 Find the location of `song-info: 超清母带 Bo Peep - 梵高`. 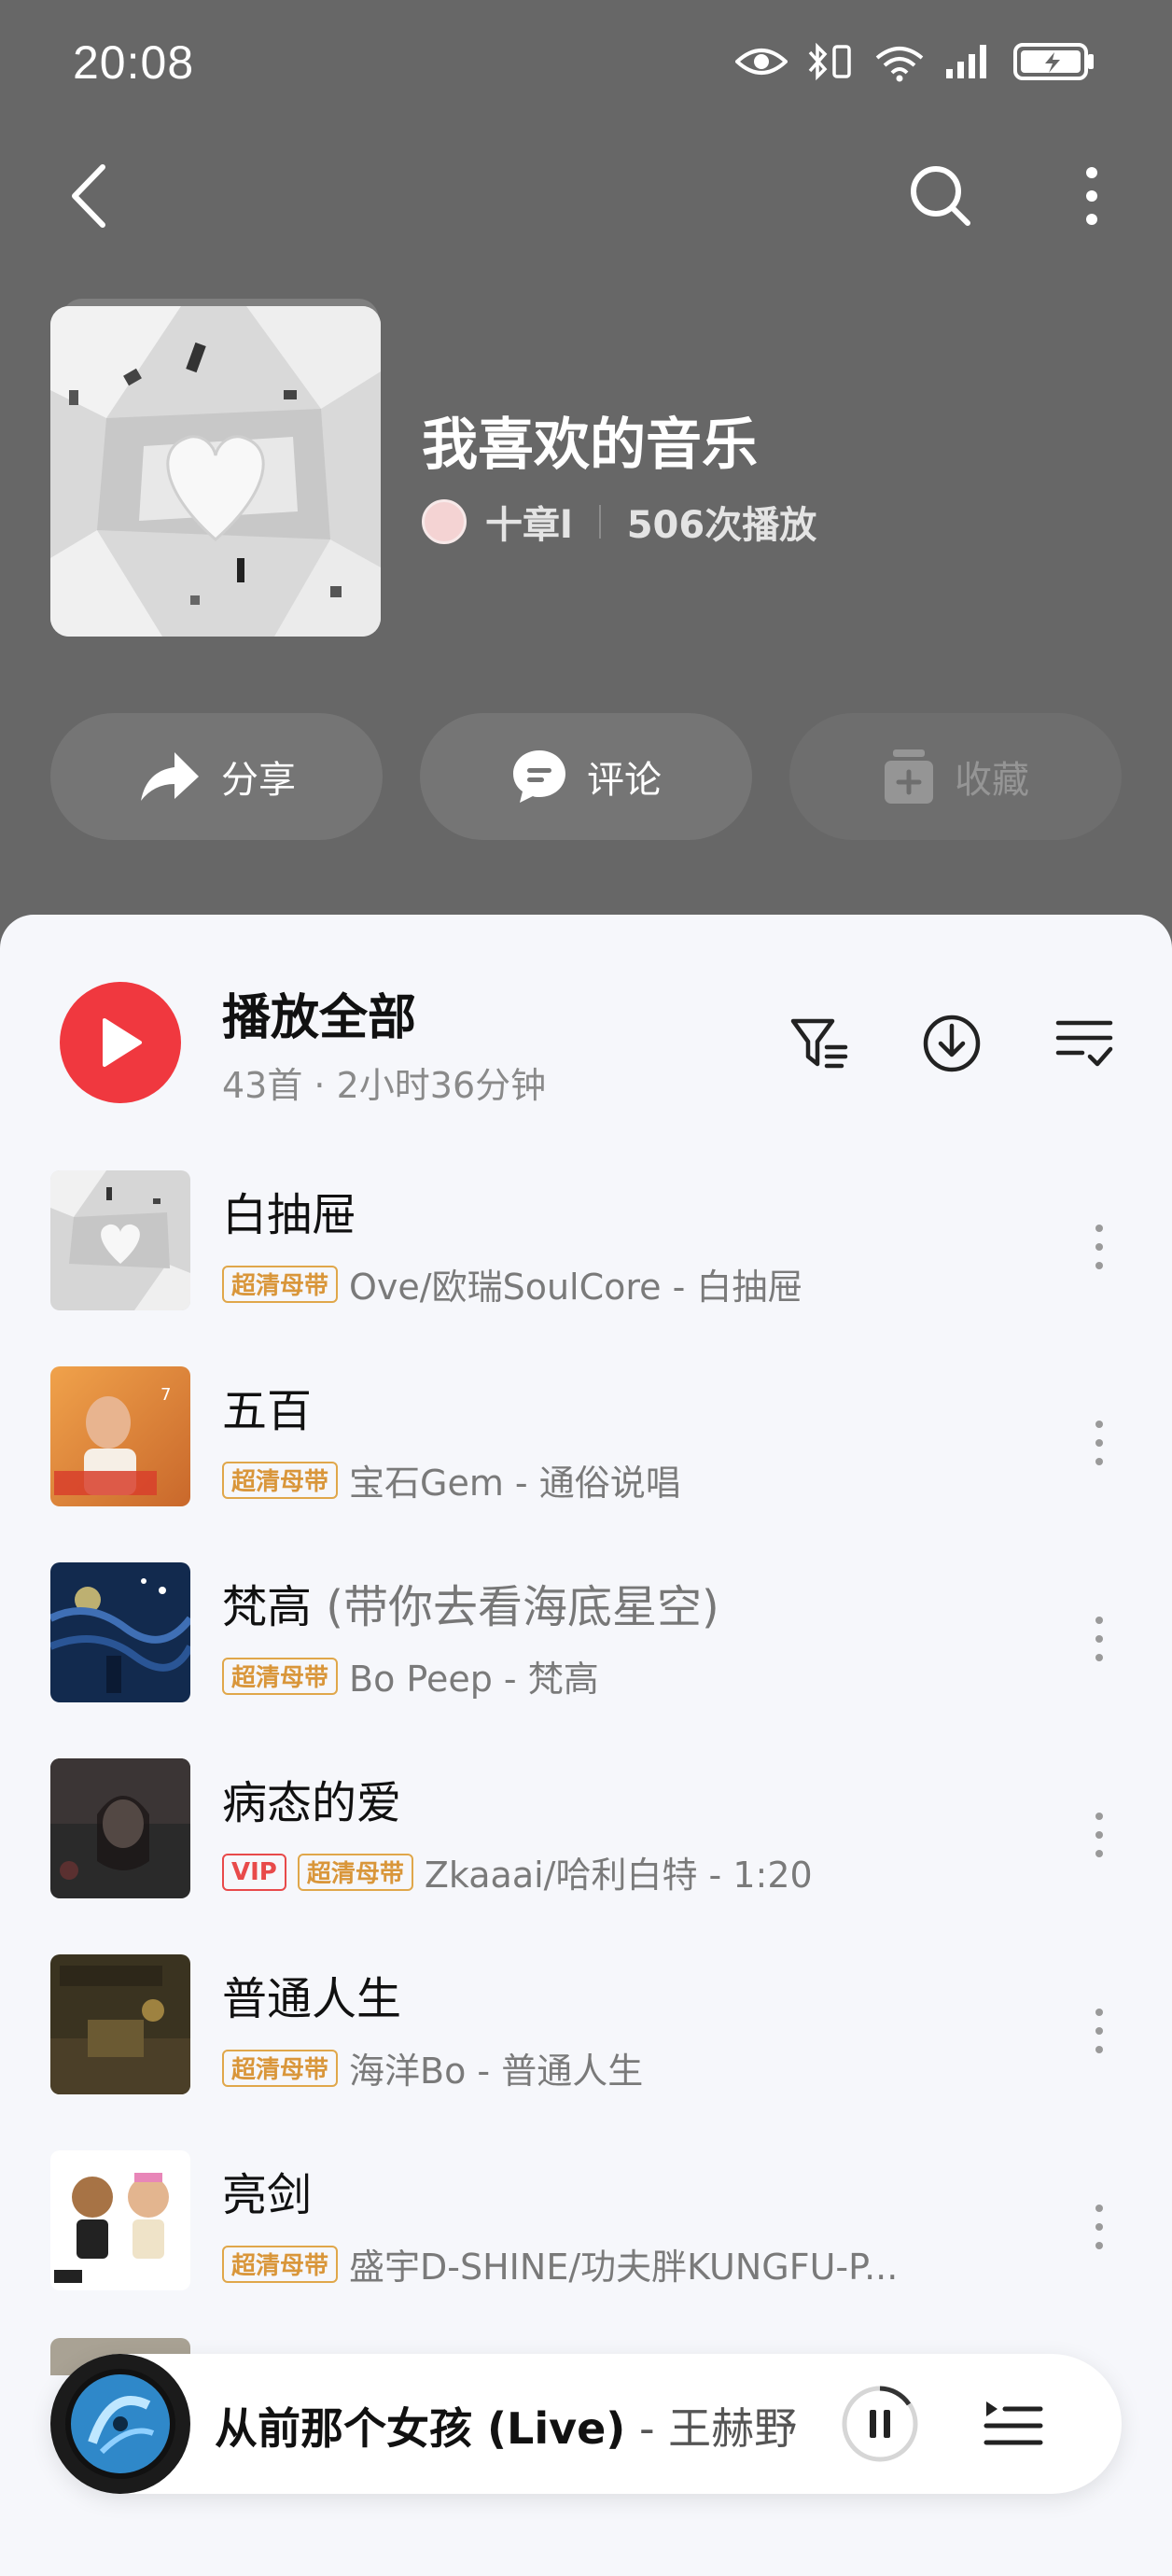

song-info: 超清母带 Bo Peep - 梵高 is located at coordinates (410, 1675).